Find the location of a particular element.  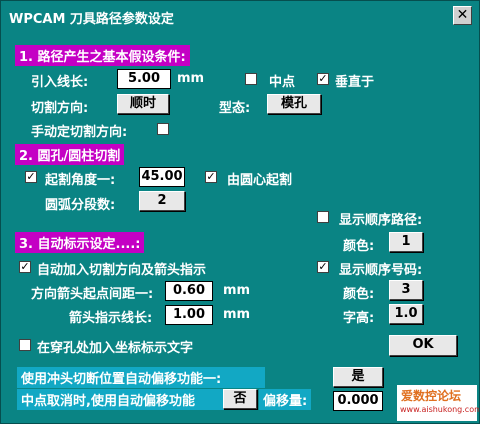

punch-offset-button: 是 is located at coordinates (358, 377).